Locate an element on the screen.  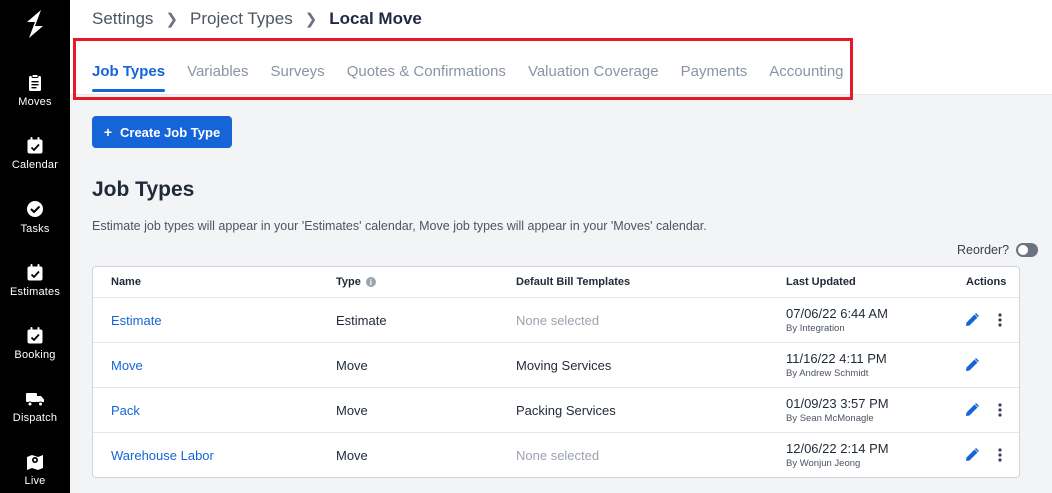
job-type-updated: 01/09/23 3:57 PM By Sean McMonagle is located at coordinates (837, 410).